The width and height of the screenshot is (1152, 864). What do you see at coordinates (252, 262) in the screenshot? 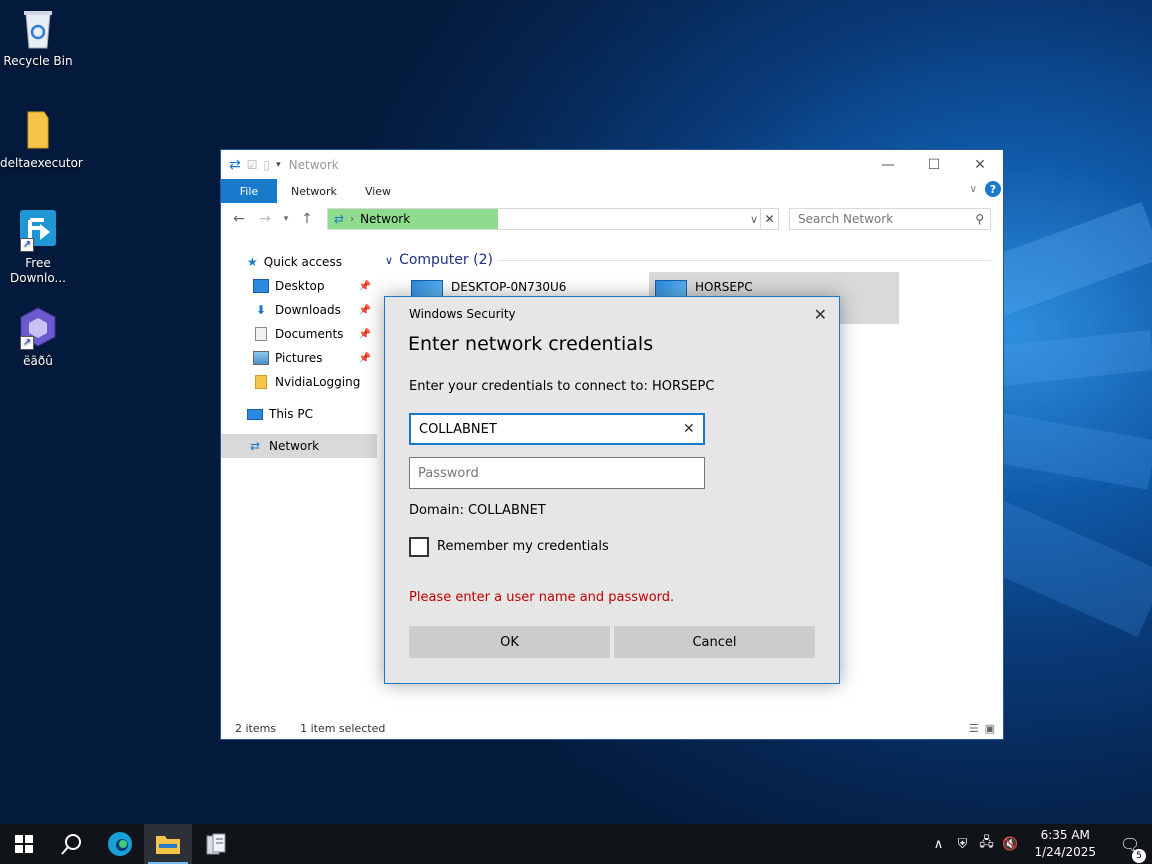
I see `star-icon: ★` at bounding box center [252, 262].